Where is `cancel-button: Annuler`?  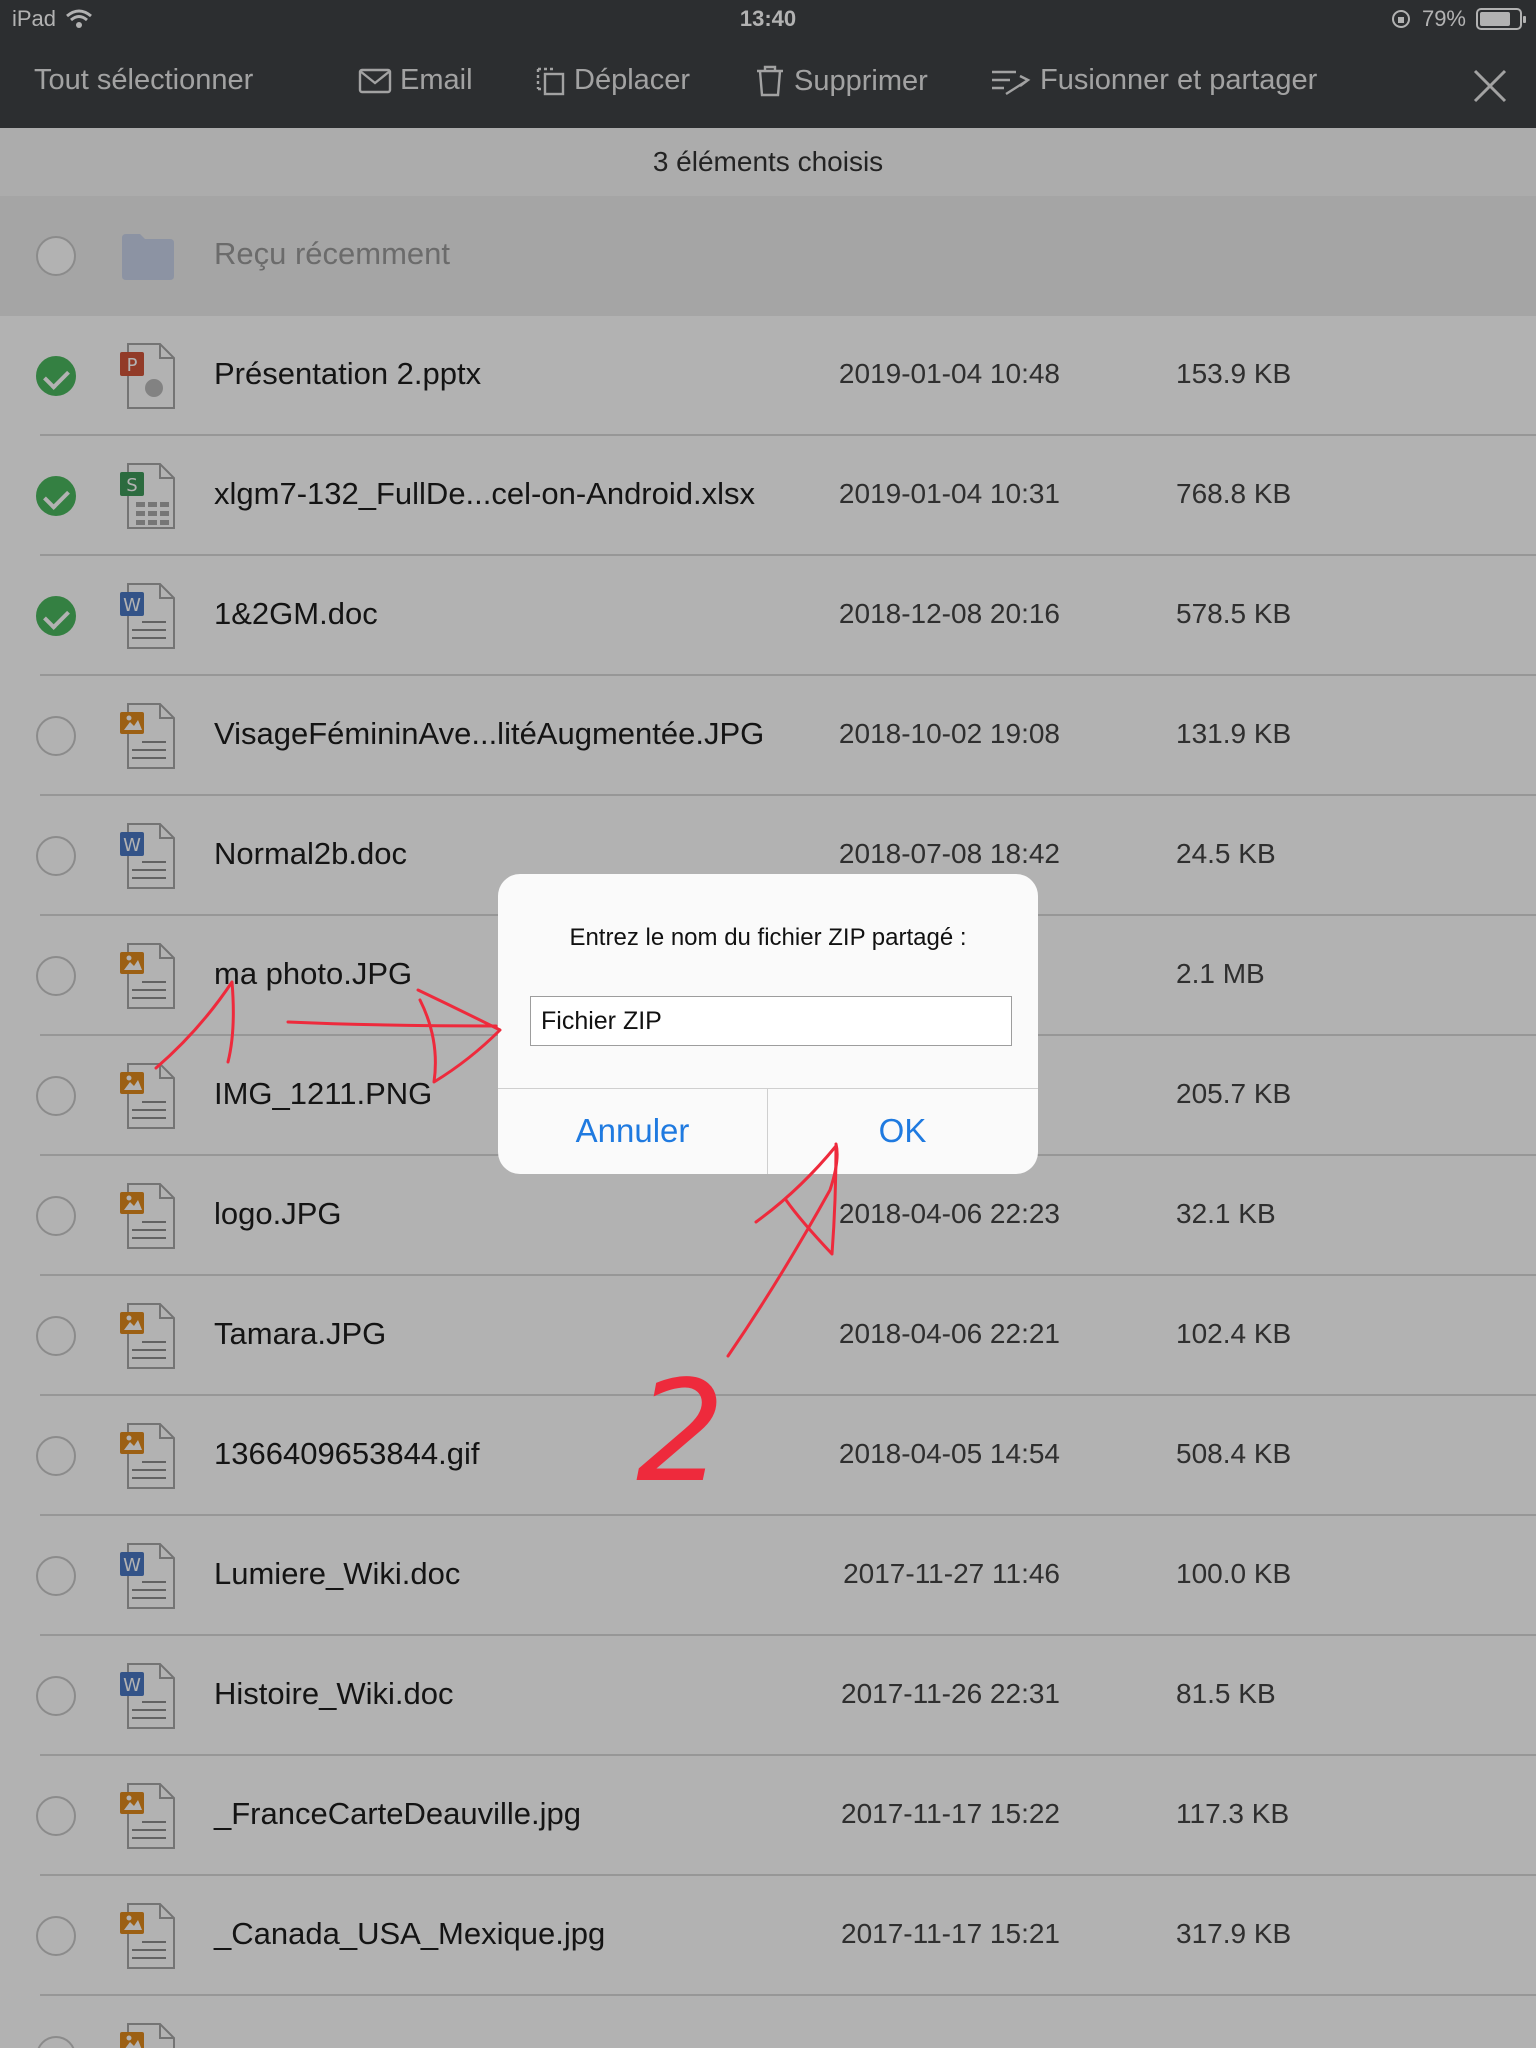 cancel-button: Annuler is located at coordinates (632, 1131).